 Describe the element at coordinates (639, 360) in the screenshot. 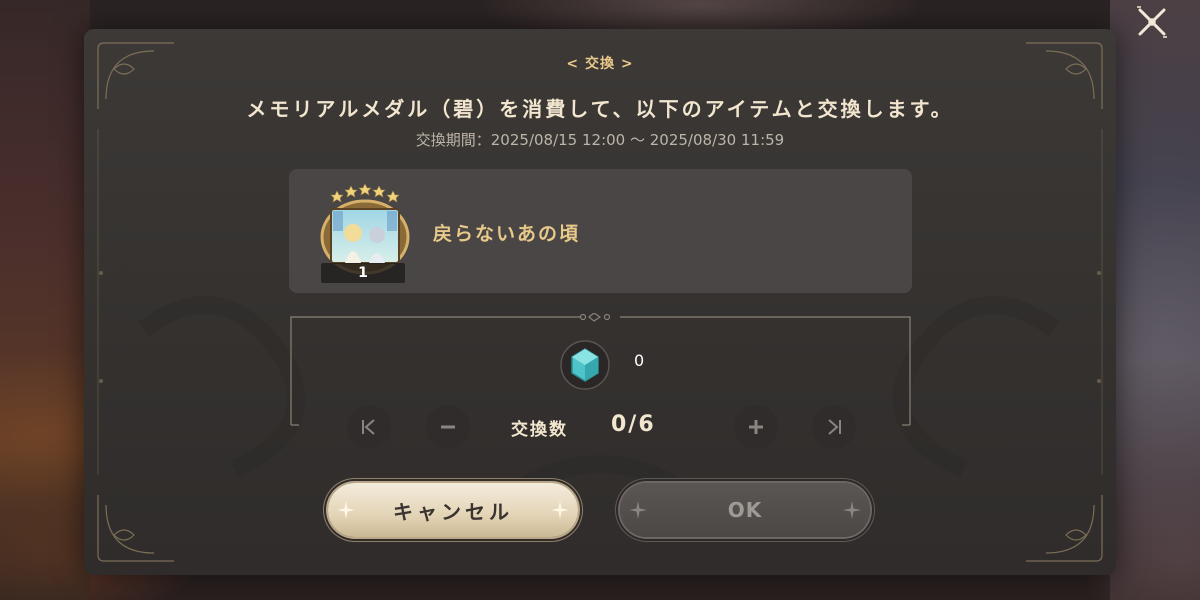

I see `medal-owned-count: 0` at that location.